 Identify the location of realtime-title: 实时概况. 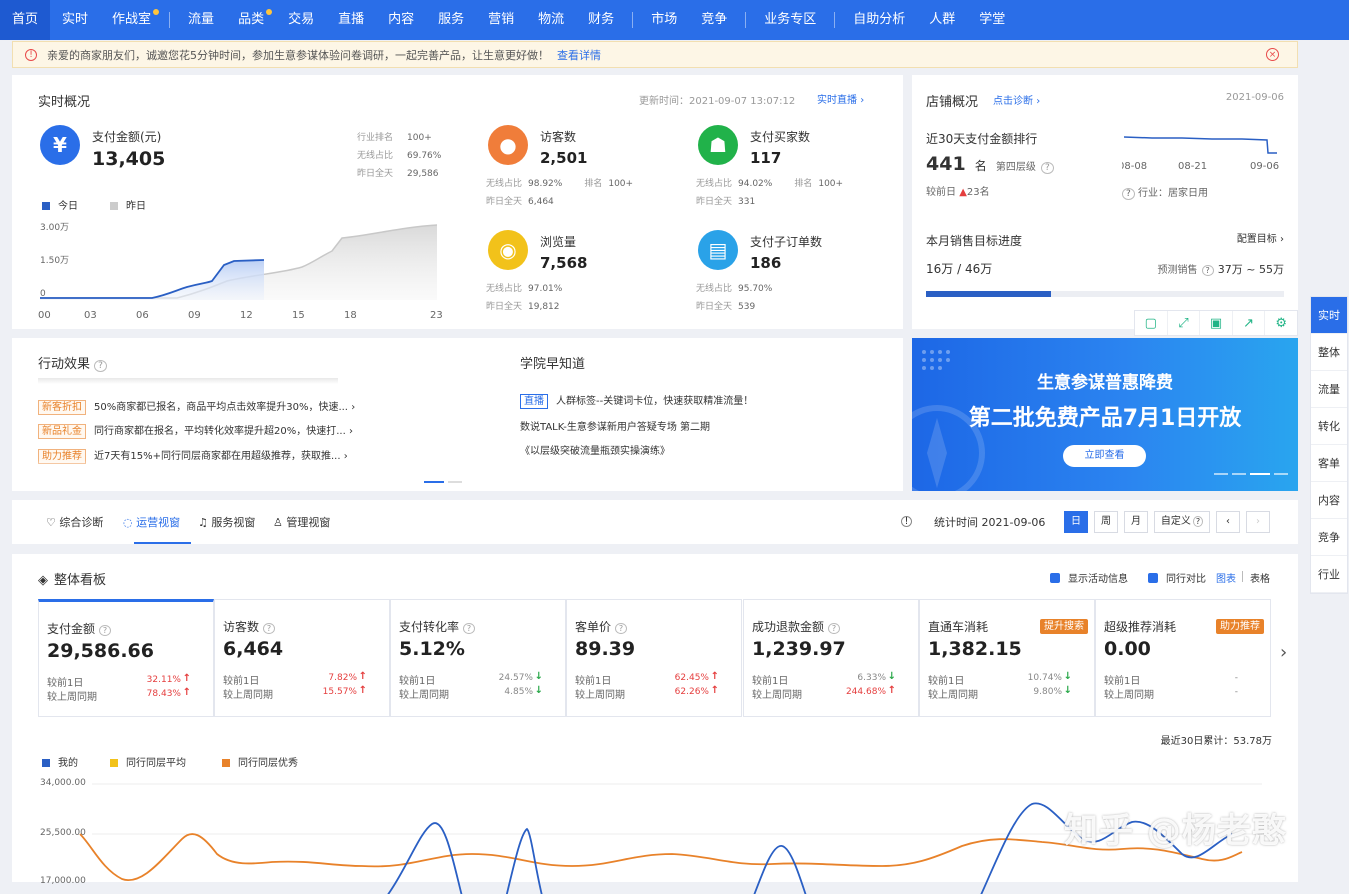
(64, 102).